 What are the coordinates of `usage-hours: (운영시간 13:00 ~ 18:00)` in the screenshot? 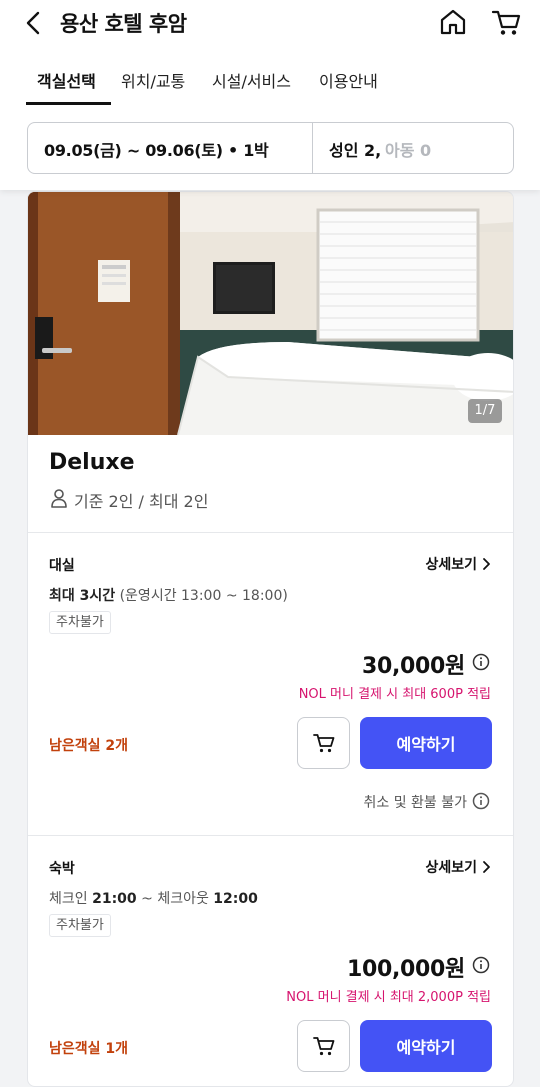 It's located at (203, 596).